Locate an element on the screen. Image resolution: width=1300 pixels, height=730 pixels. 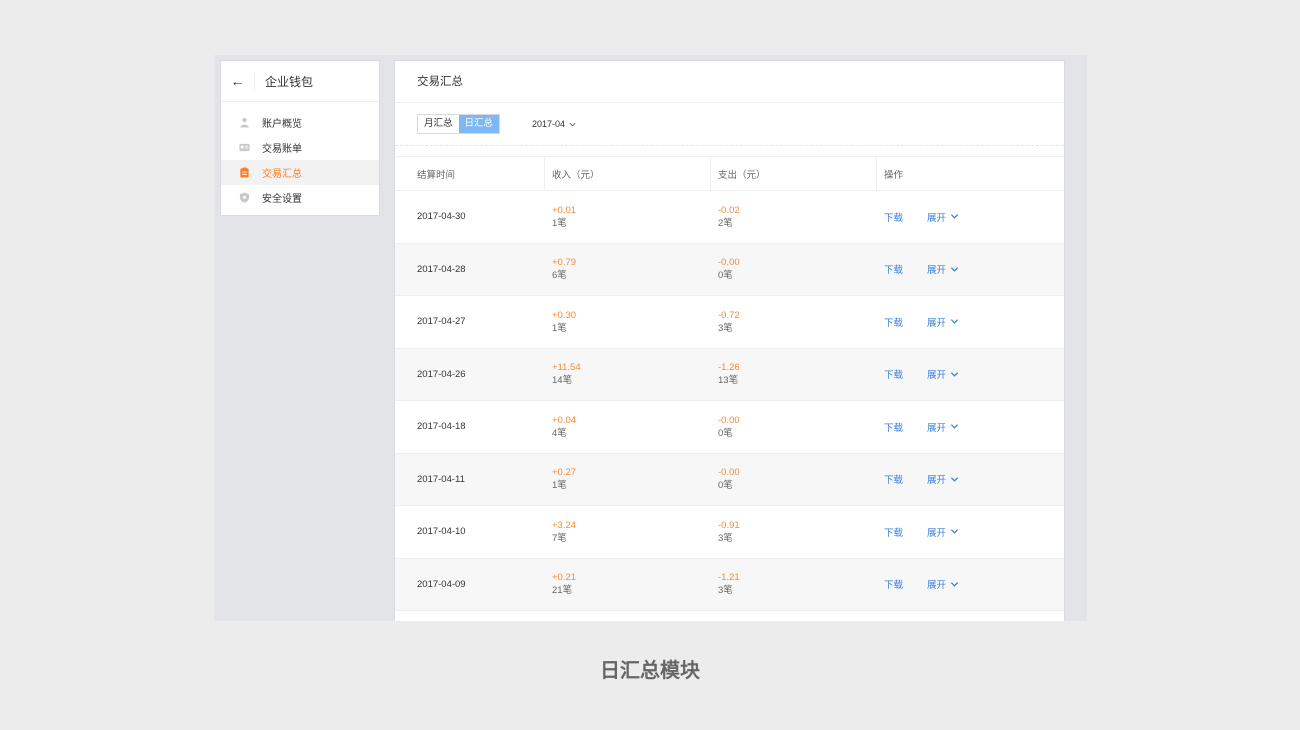
column-header-expense: 支出（元） is located at coordinates (794, 173).